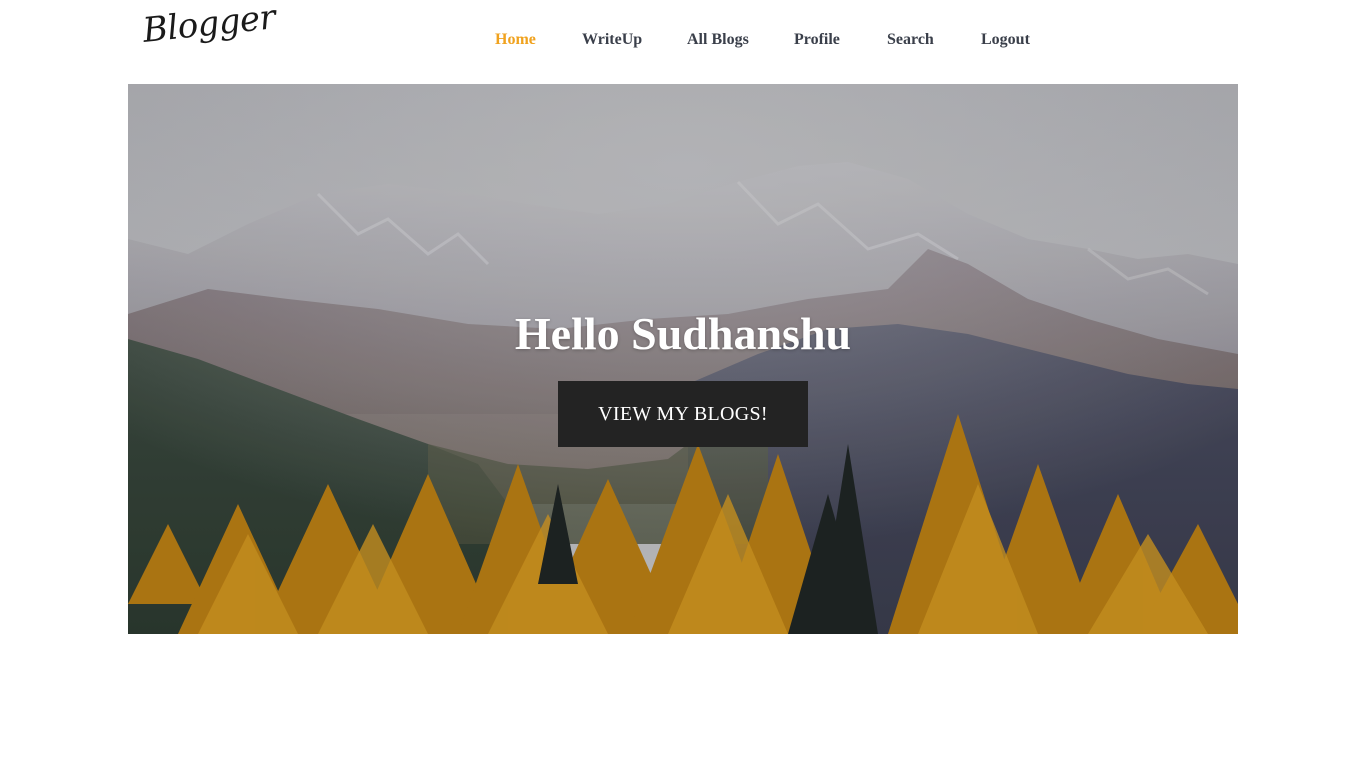  Describe the element at coordinates (515, 40) in the screenshot. I see `nav-home: Home` at that location.